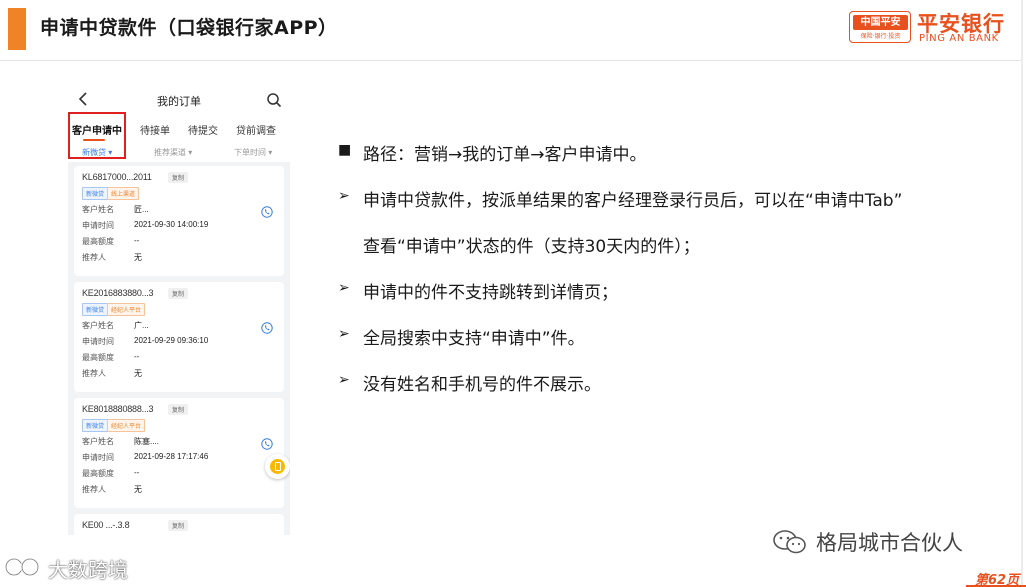 The image size is (1026, 587). I want to click on apply-time: 2021-09-30 14:00:19, so click(171, 224).